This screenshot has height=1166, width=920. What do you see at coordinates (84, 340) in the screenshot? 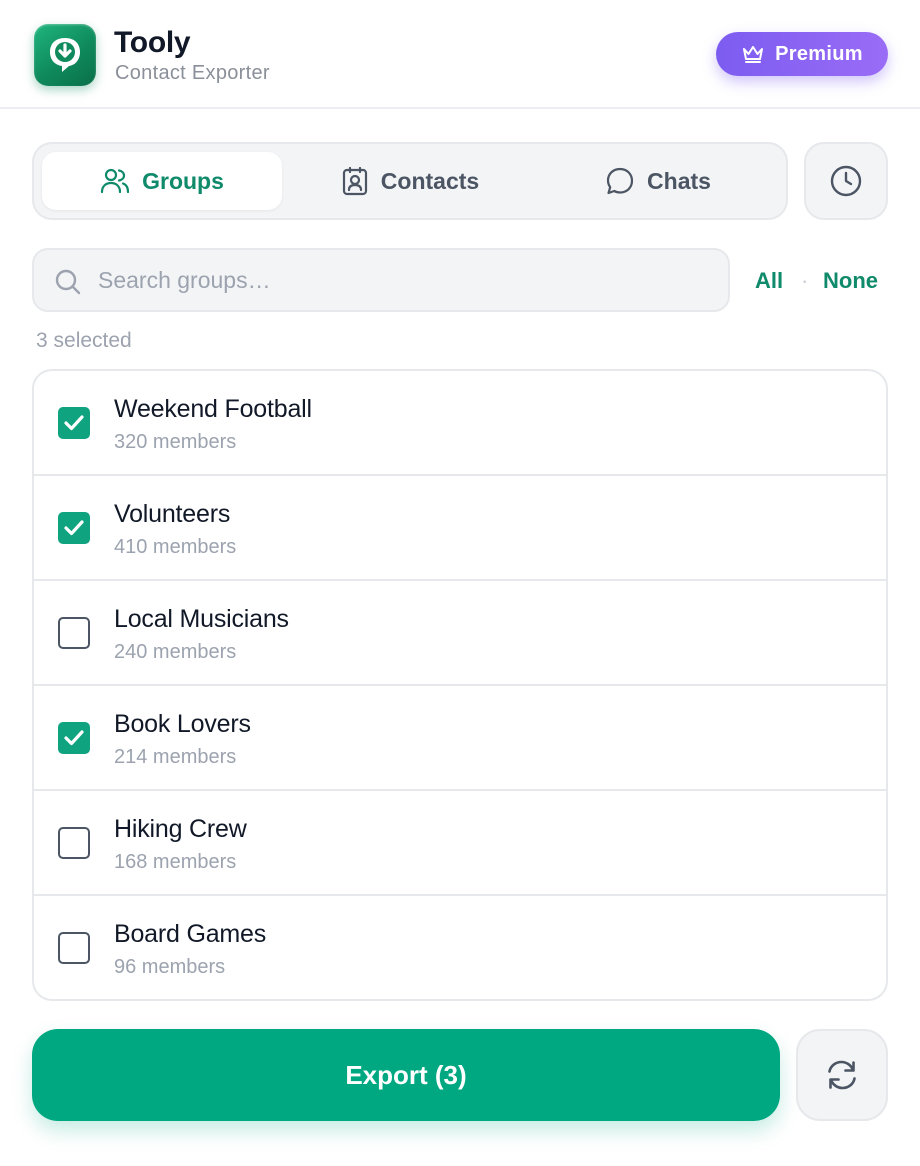
I see `selected-count: 3 selected` at bounding box center [84, 340].